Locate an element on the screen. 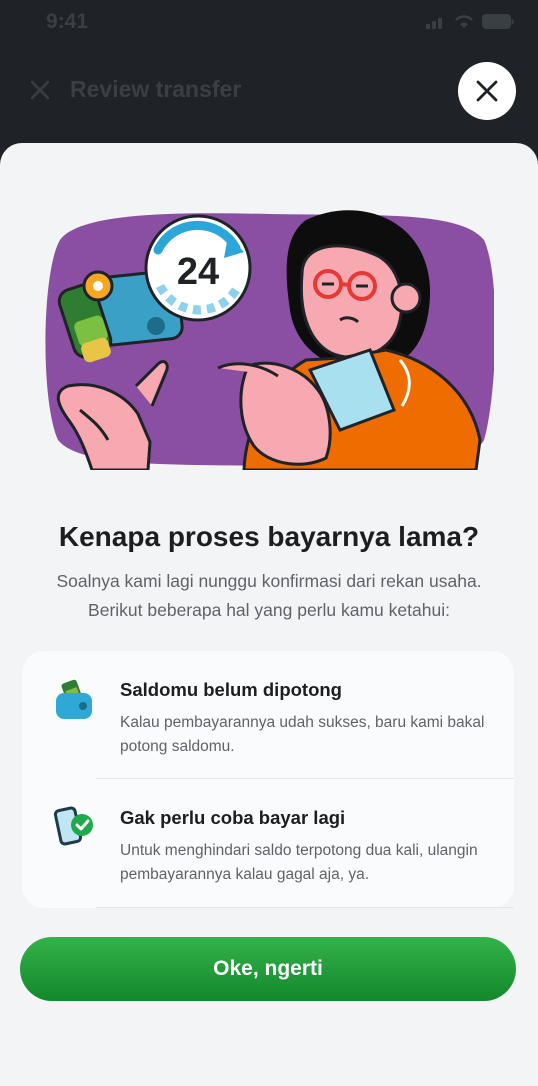  info-item-title: Gak perlu coba bayar lagi is located at coordinates (233, 817).